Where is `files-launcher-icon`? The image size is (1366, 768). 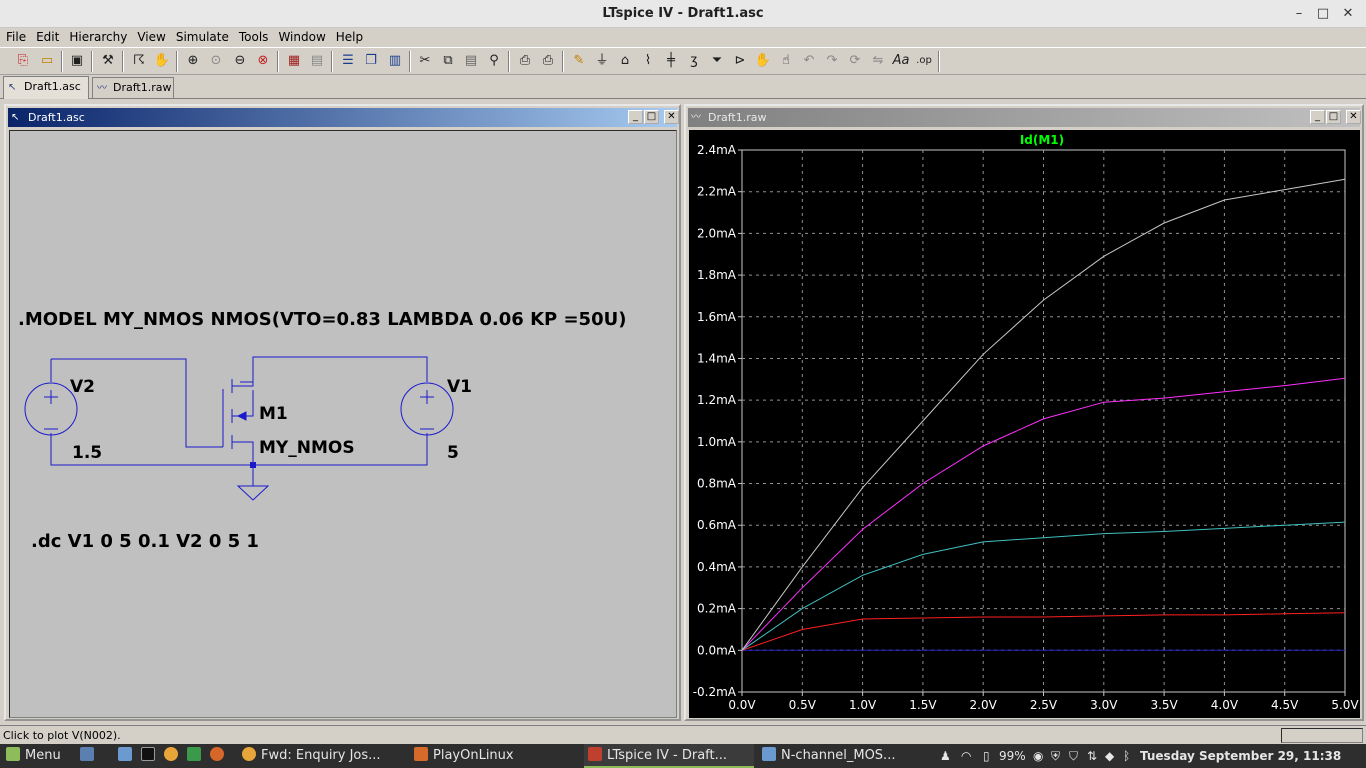 files-launcher-icon is located at coordinates (128, 756).